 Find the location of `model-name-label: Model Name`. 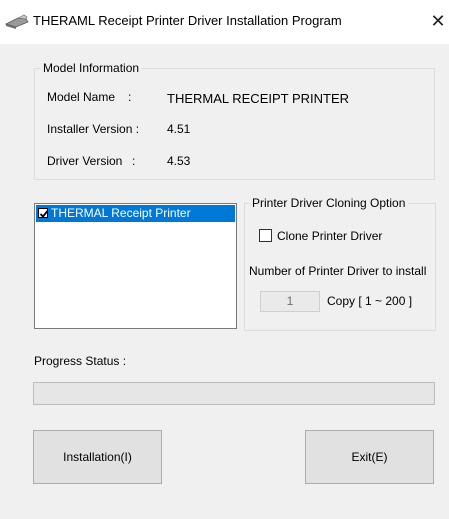

model-name-label: Model Name is located at coordinates (81, 97).